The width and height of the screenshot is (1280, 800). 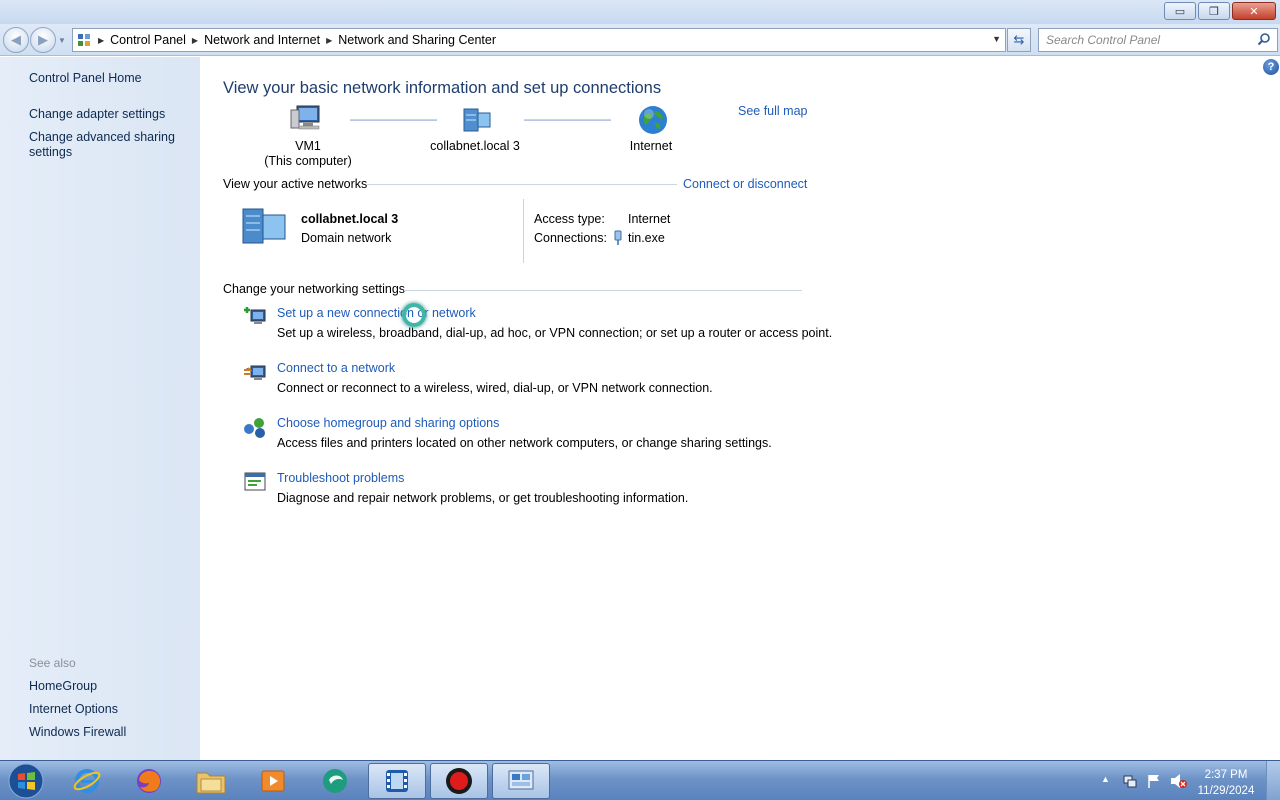 I want to click on new-connection-icon, so click(x=255, y=316).